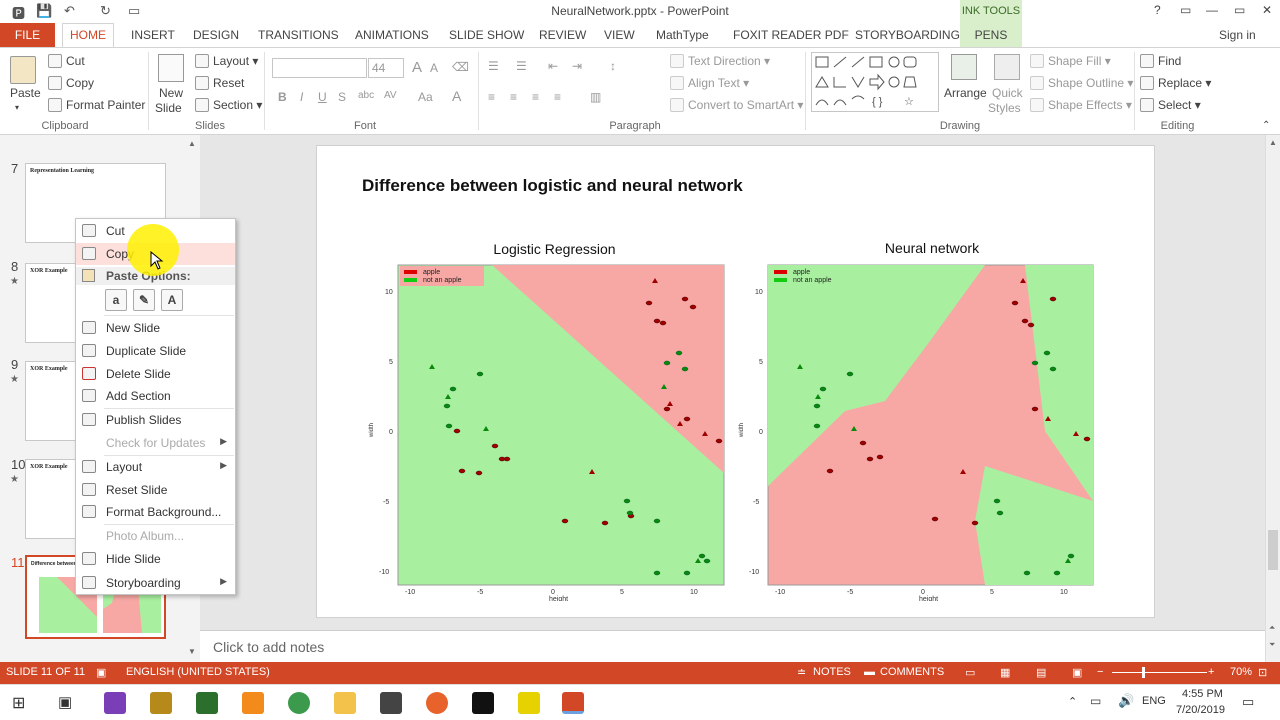 Image resolution: width=1280 pixels, height=720 pixels. Describe the element at coordinates (1081, 83) in the screenshot. I see `shape-outline-button: Shape Outline ▾` at that location.